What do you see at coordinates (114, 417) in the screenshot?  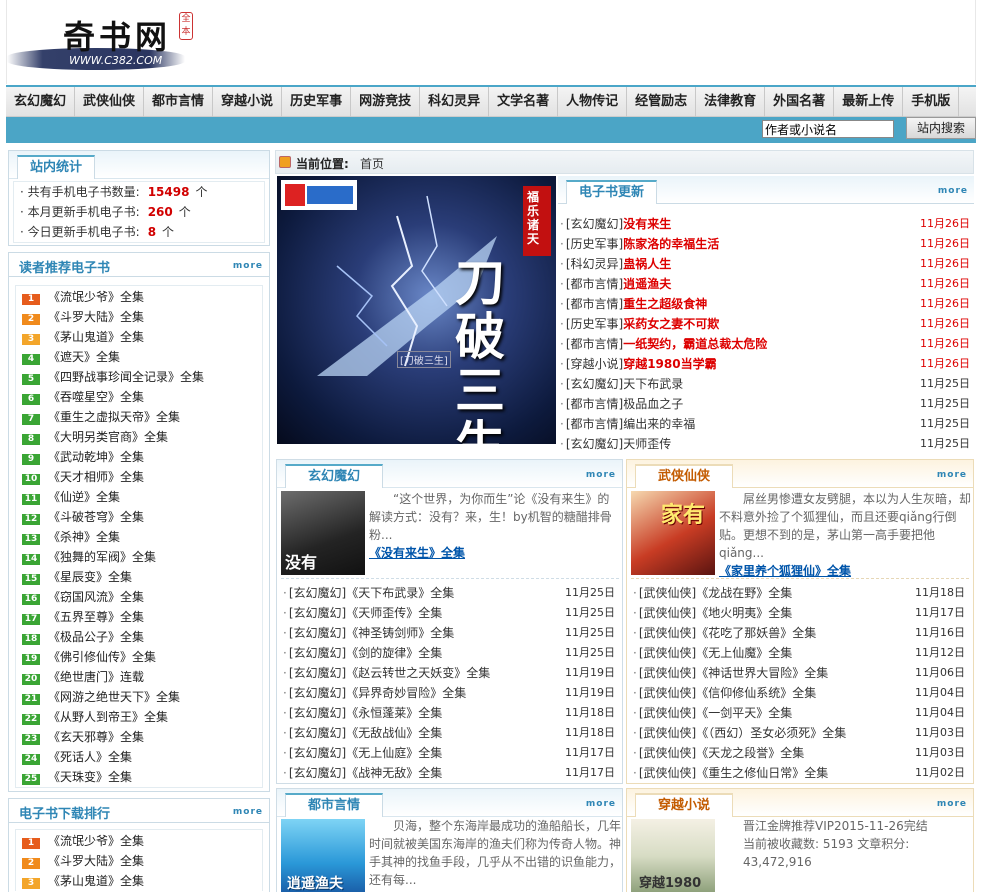 I see `rank-title: 《重生之虚拟天帝》全集` at bounding box center [114, 417].